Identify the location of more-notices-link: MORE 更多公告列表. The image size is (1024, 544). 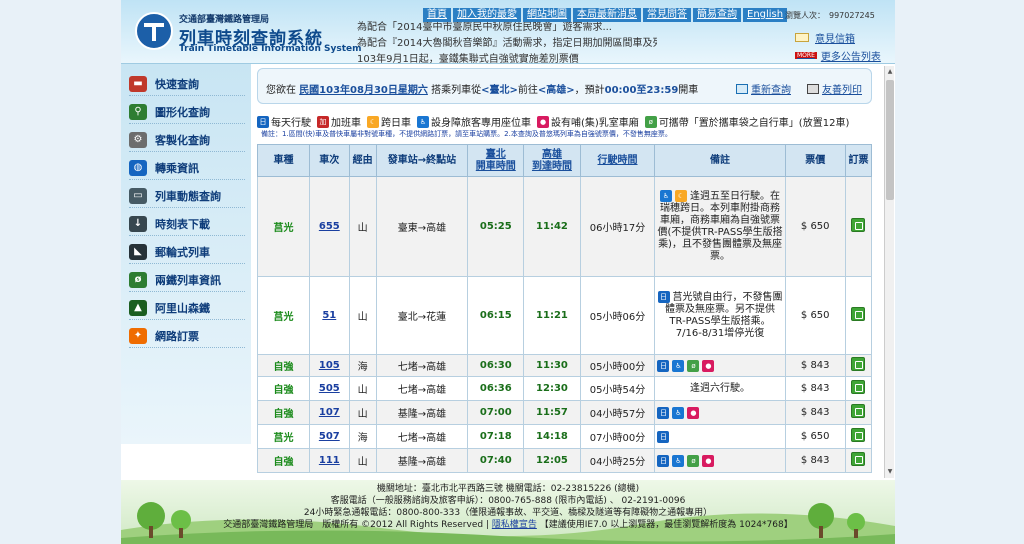
(838, 55).